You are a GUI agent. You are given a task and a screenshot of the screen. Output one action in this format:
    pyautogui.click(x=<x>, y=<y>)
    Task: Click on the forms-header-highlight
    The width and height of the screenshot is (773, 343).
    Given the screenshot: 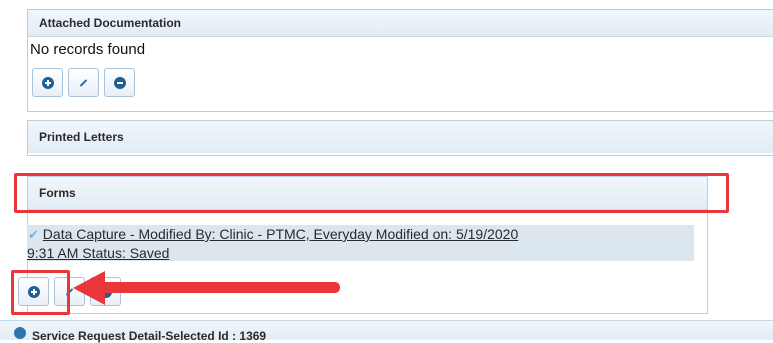 What is the action you would take?
    pyautogui.click(x=371, y=193)
    